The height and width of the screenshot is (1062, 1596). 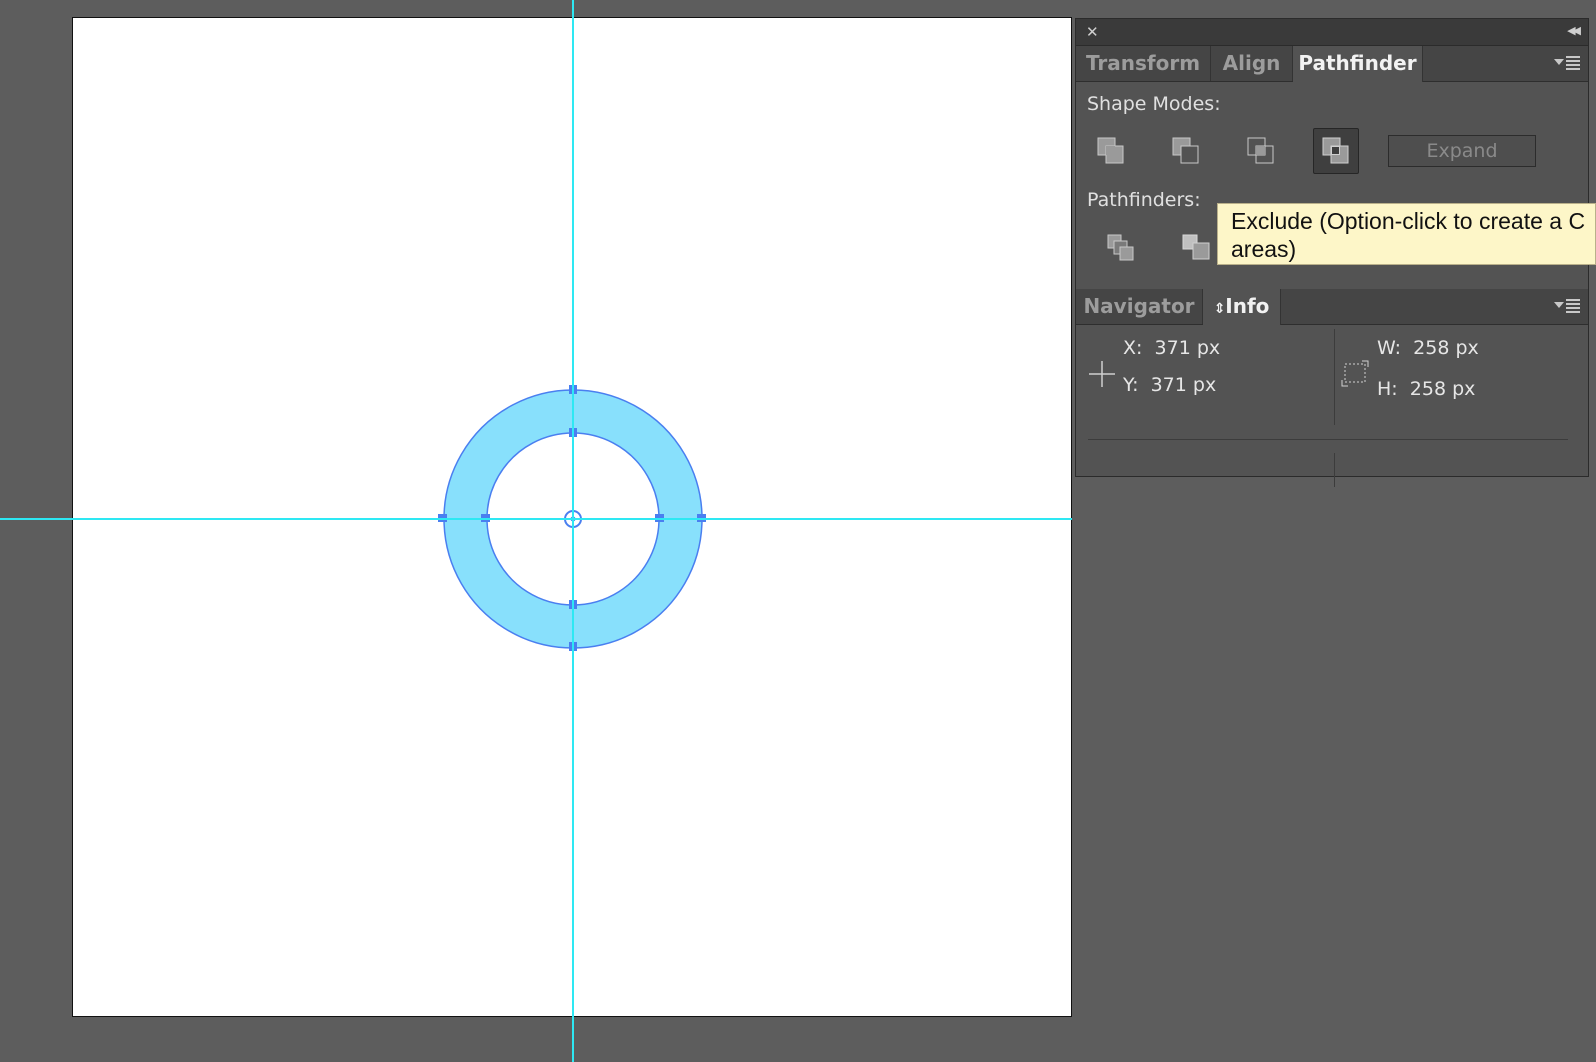 I want to click on divide-button, so click(x=1121, y=248).